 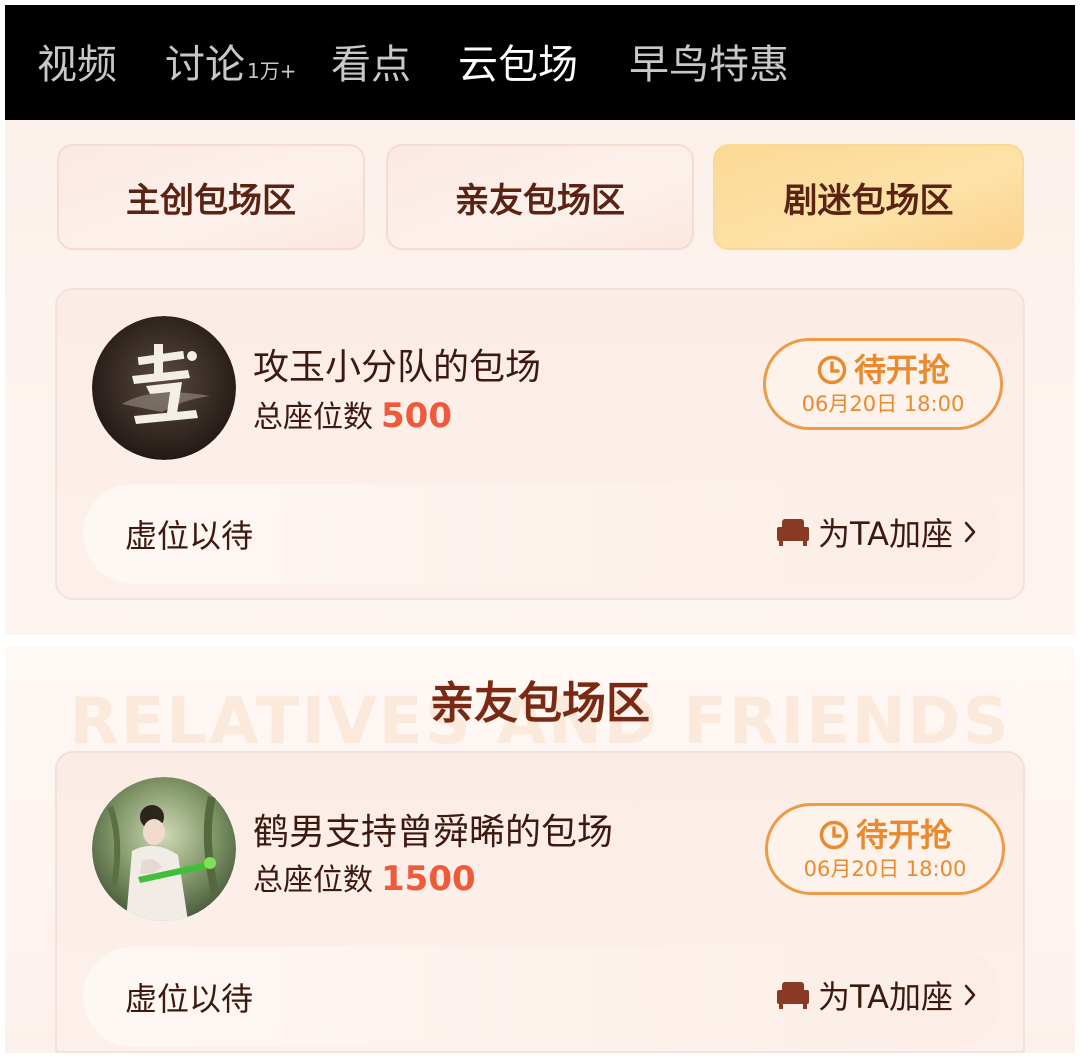 I want to click on seat-total: 总座位数 1500, so click(x=364, y=877).